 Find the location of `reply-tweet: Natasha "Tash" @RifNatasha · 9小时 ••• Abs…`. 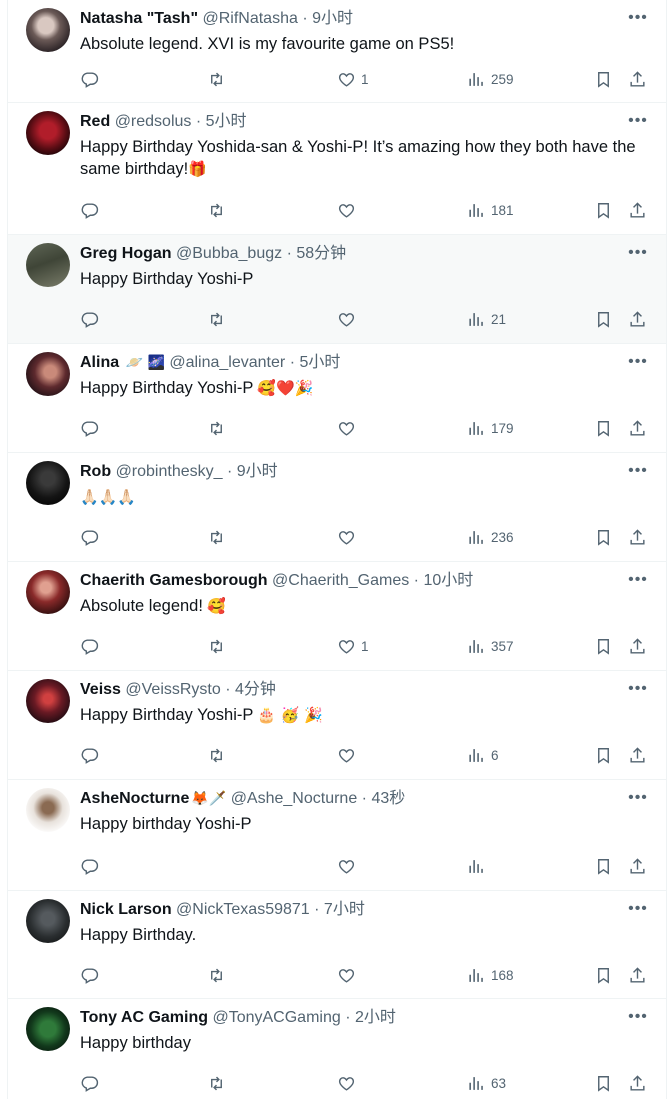

reply-tweet: Natasha "Tash" @RifNatasha · 9小时 ••• Abs… is located at coordinates (337, 51).